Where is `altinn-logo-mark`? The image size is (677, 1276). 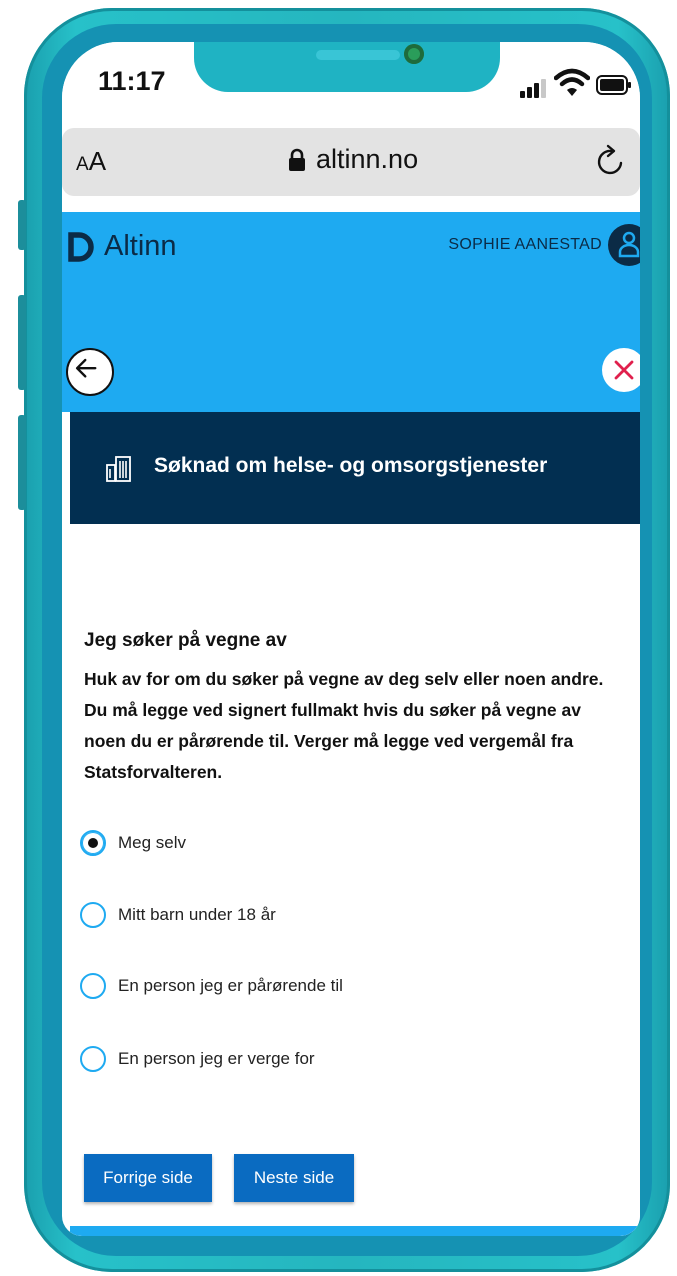
altinn-logo-mark is located at coordinates (81, 246).